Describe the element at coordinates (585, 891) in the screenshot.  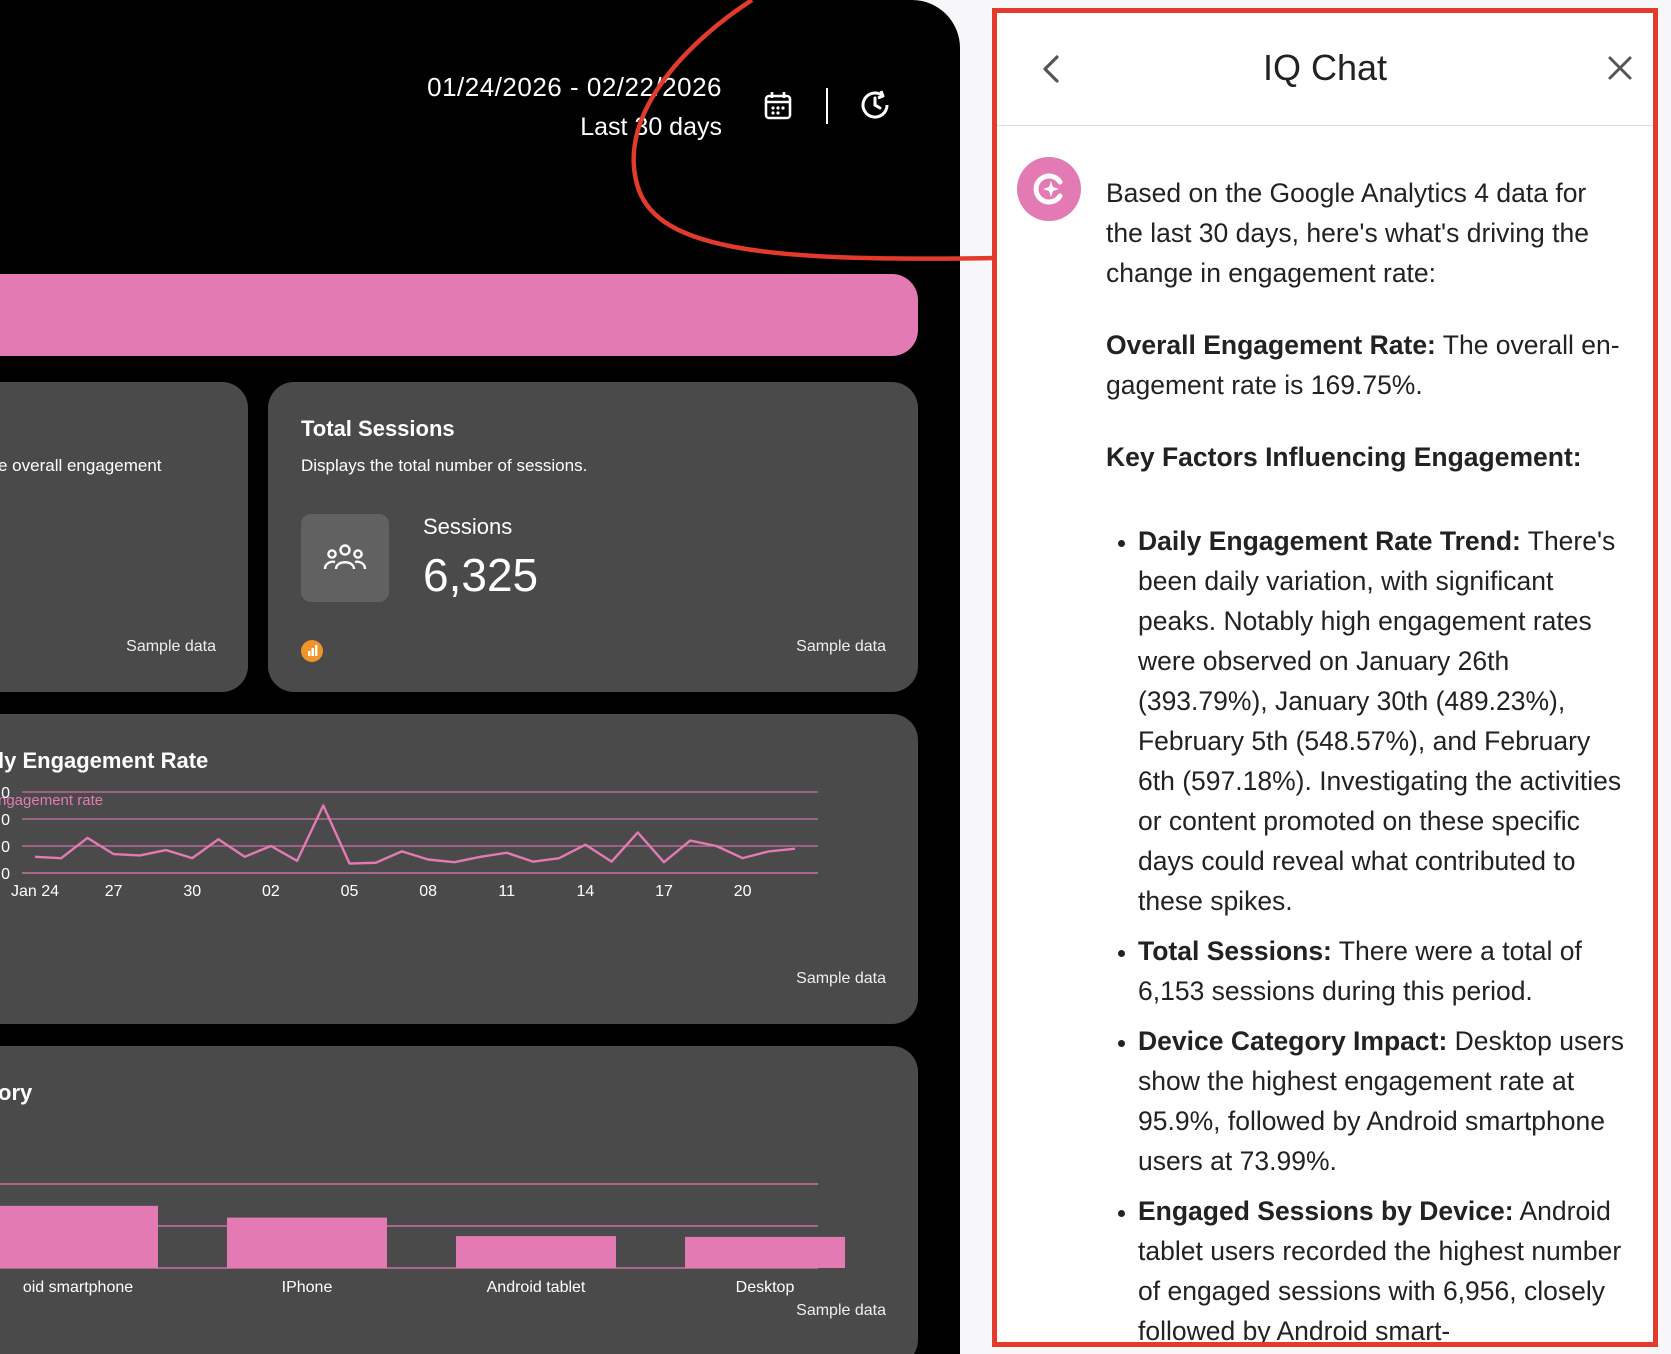
I see `x-tick-label: 14` at that location.